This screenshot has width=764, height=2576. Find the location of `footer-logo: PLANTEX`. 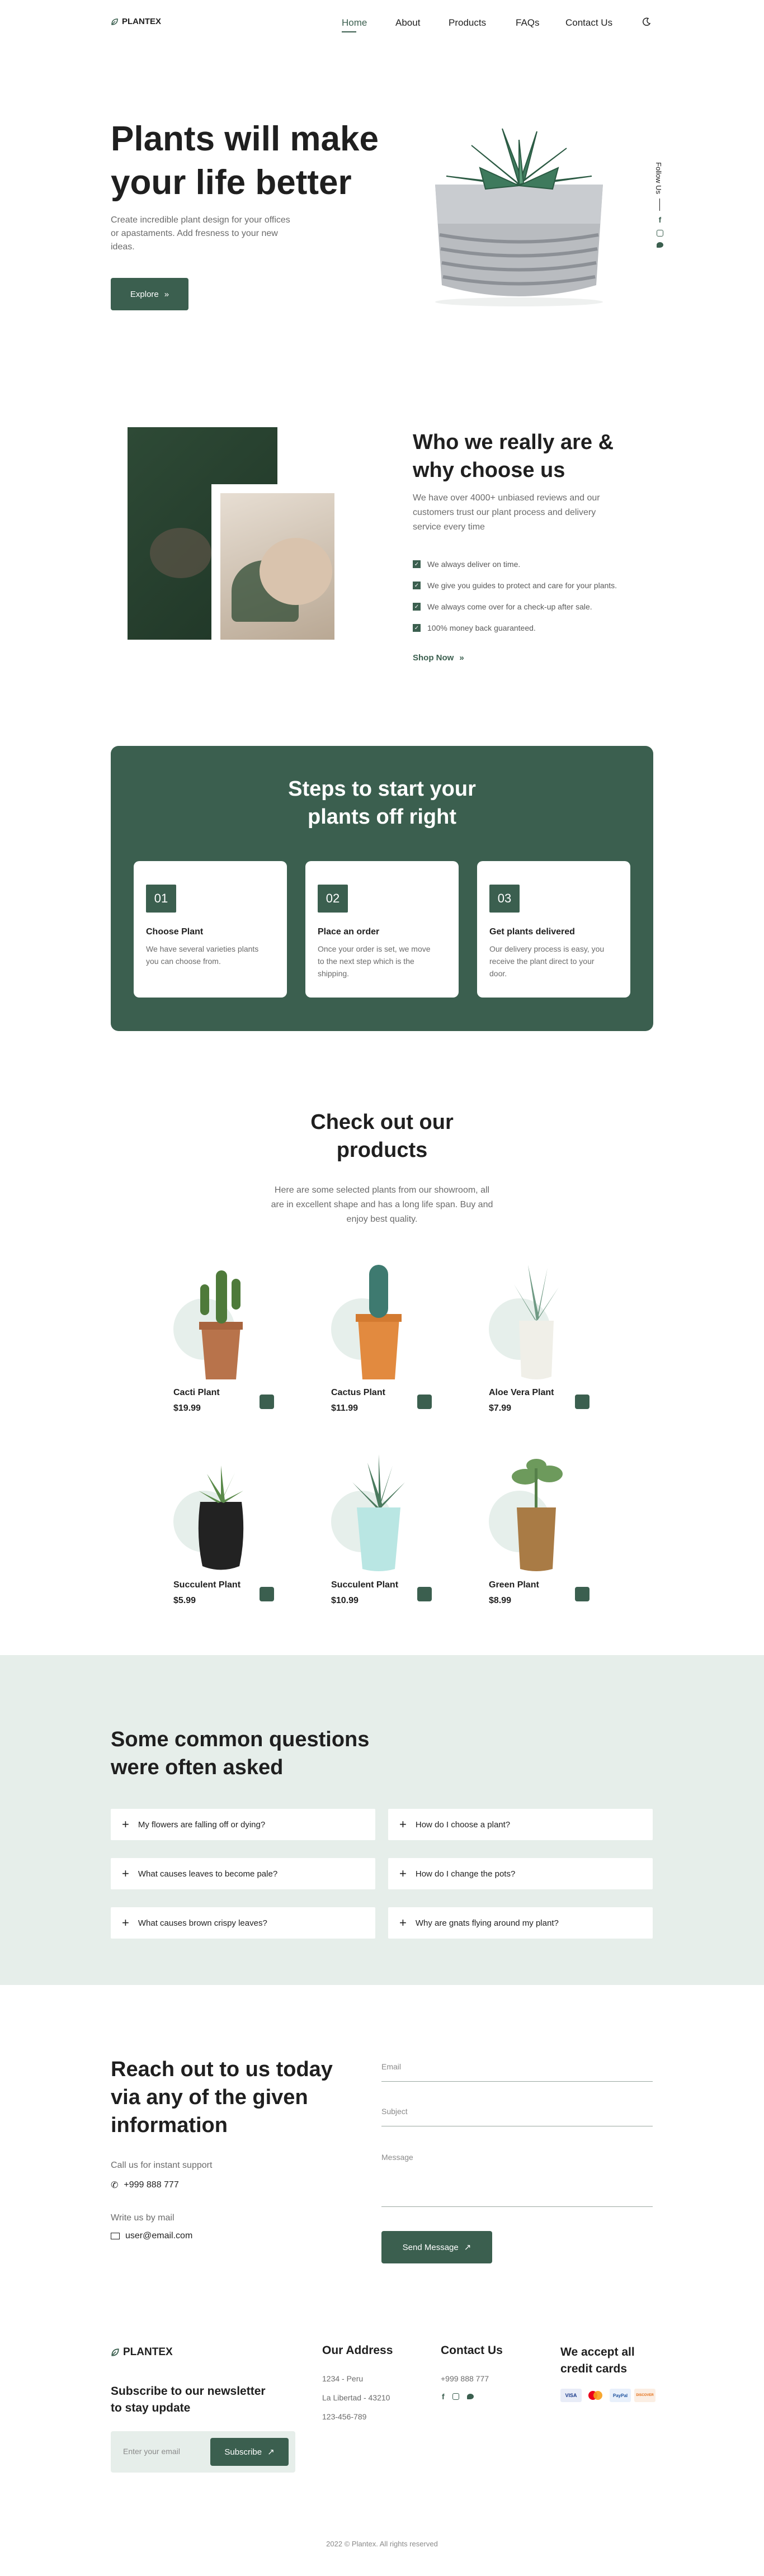

footer-logo: PLANTEX is located at coordinates (142, 2352).